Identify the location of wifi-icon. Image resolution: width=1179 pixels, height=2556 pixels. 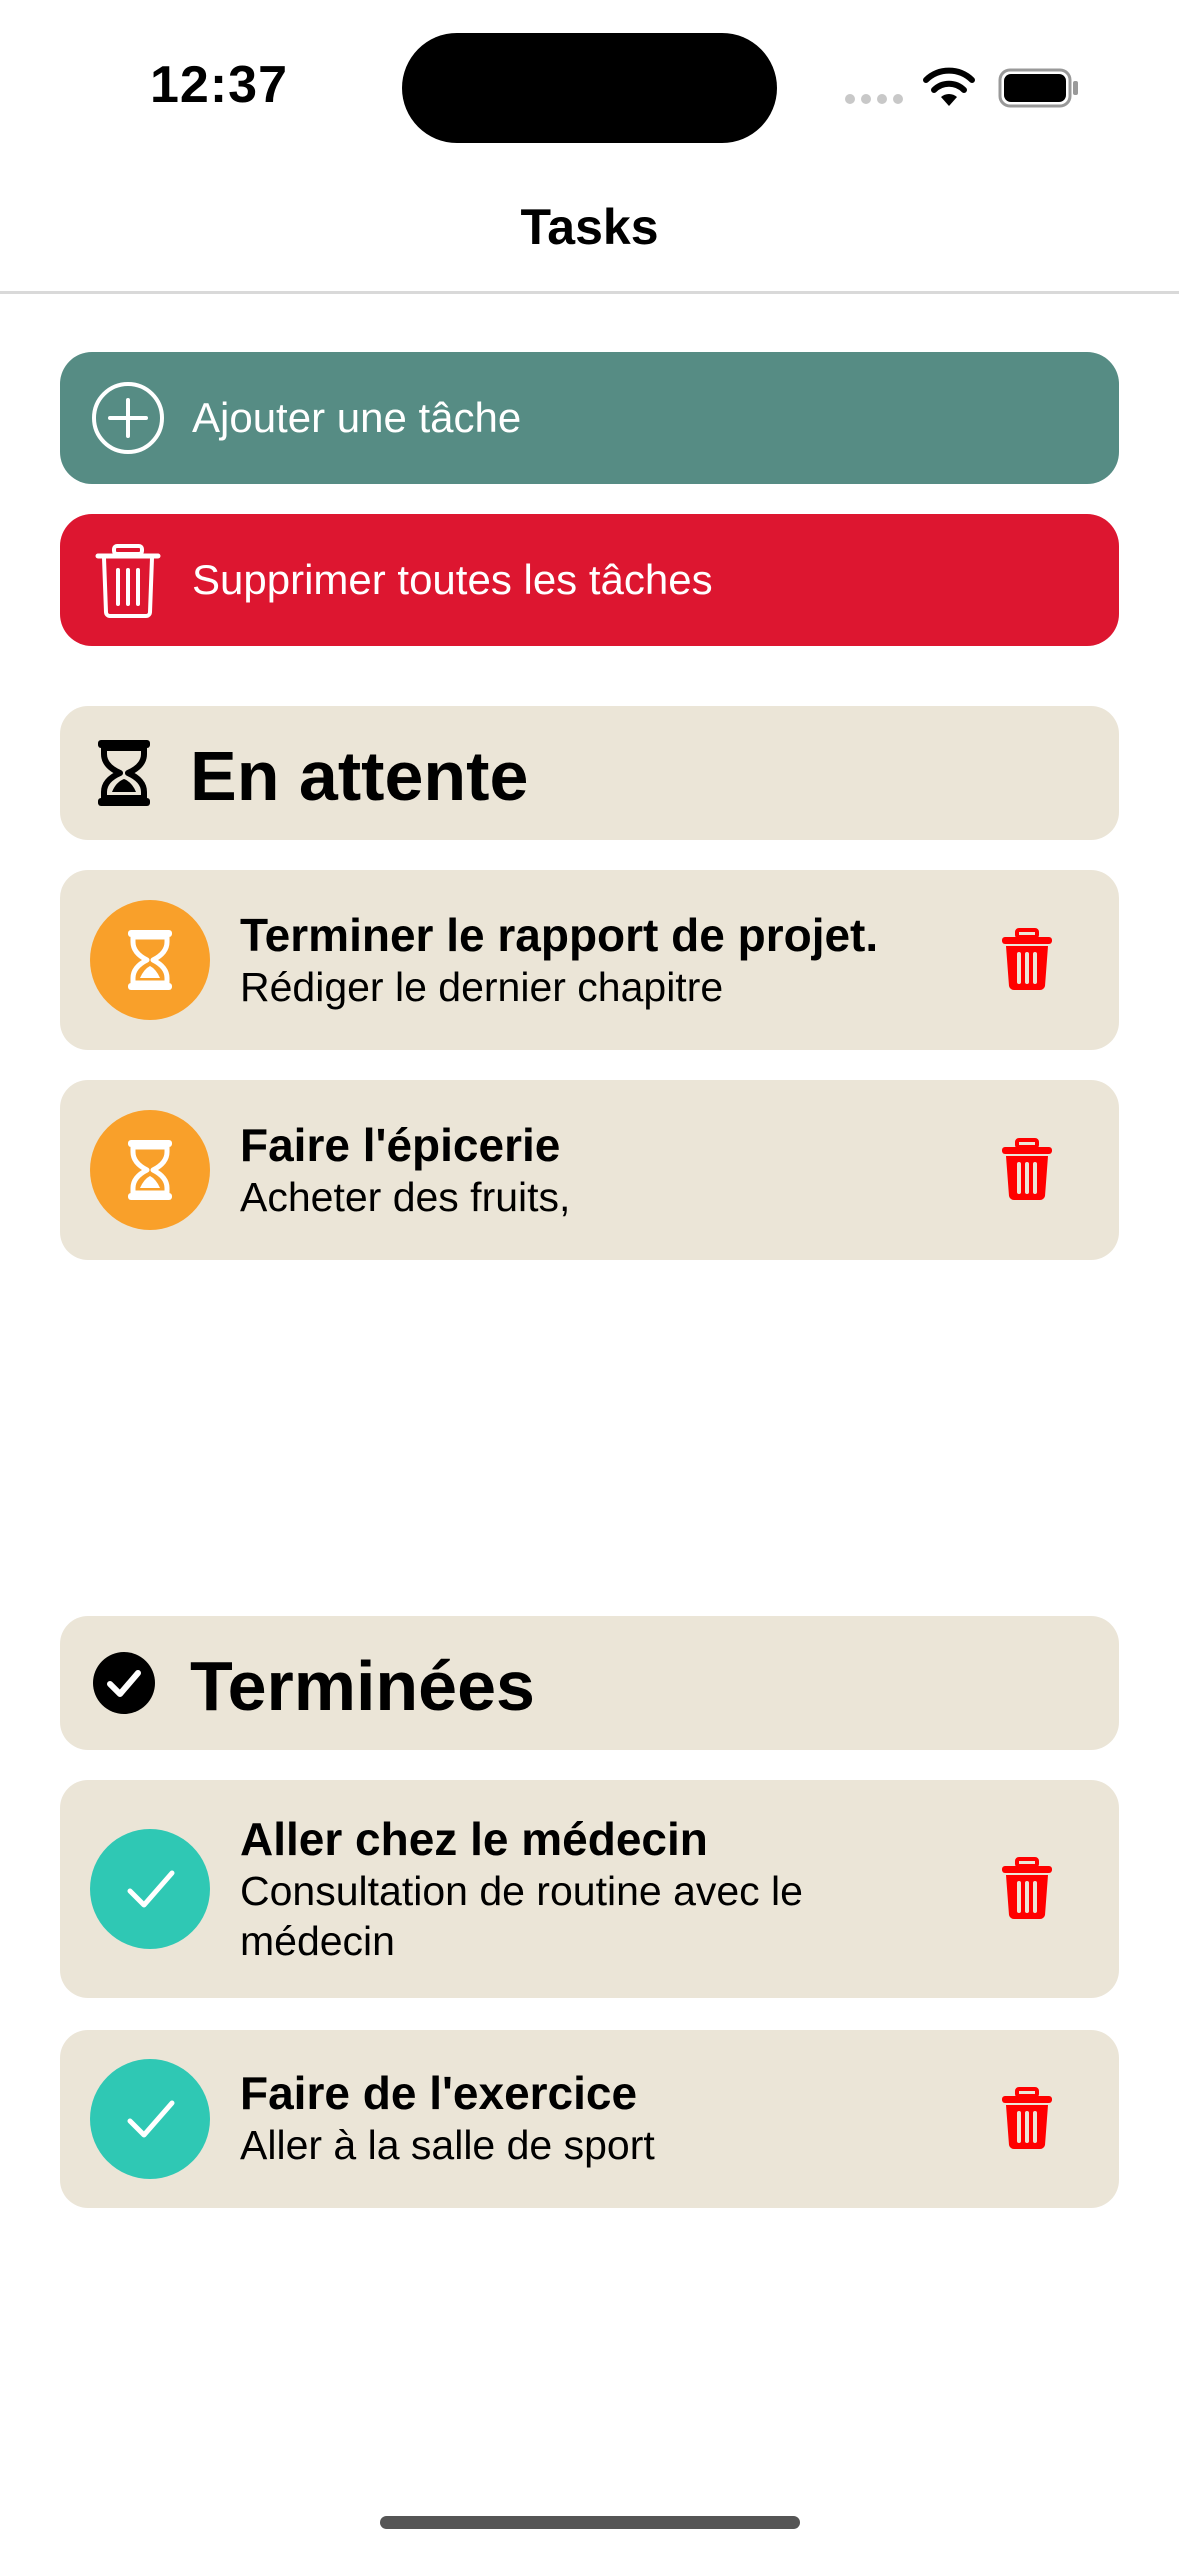
(949, 86).